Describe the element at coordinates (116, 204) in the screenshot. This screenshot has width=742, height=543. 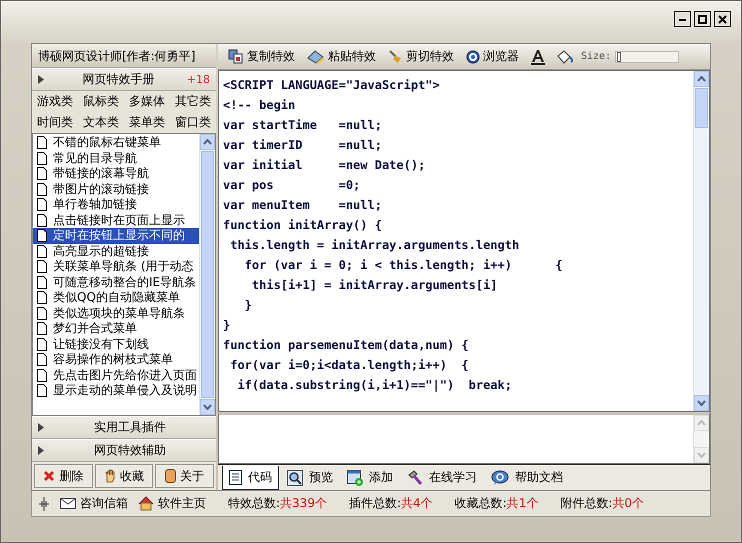
I see `effect-item: 单行卷轴加链接` at that location.